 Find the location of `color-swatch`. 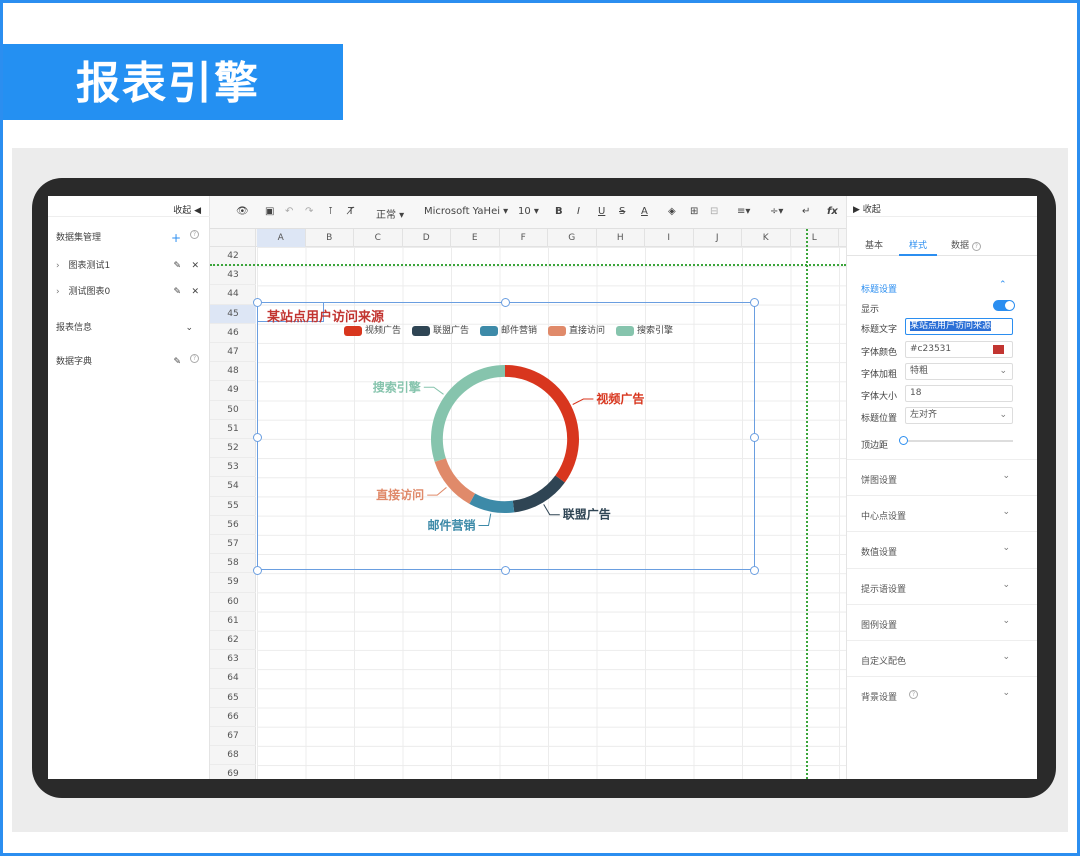

color-swatch is located at coordinates (998, 349).